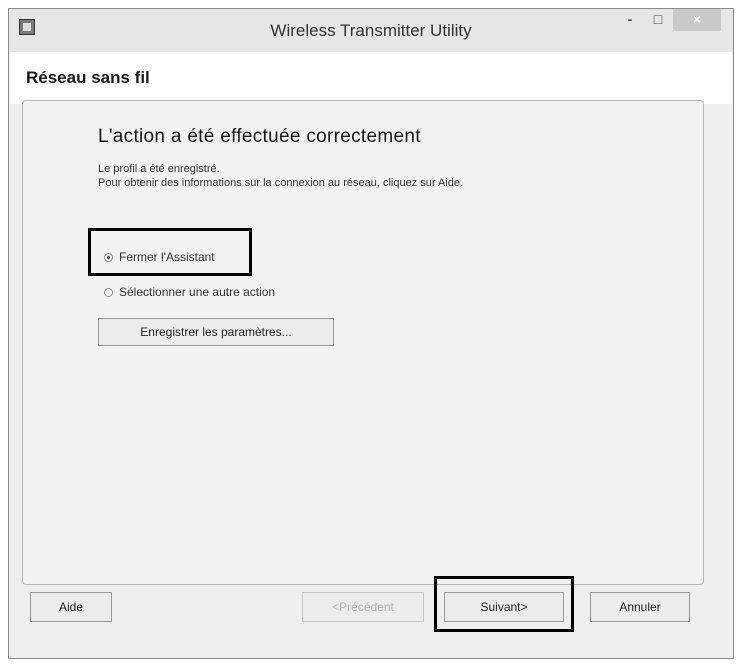 Image resolution: width=743 pixels, height=667 pixels. I want to click on radio-label: Sélectionner une autre action, so click(197, 292).